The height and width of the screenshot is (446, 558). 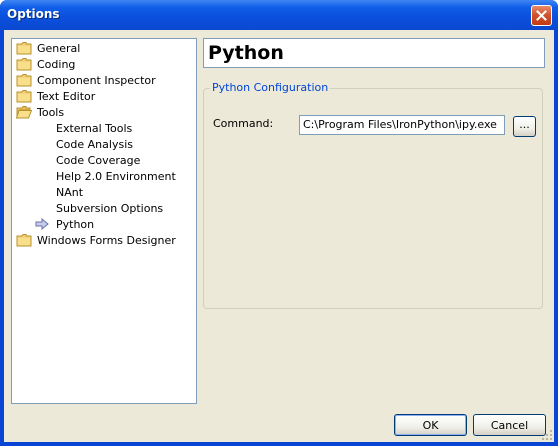 I want to click on resize-grip-icon, so click(x=547, y=435).